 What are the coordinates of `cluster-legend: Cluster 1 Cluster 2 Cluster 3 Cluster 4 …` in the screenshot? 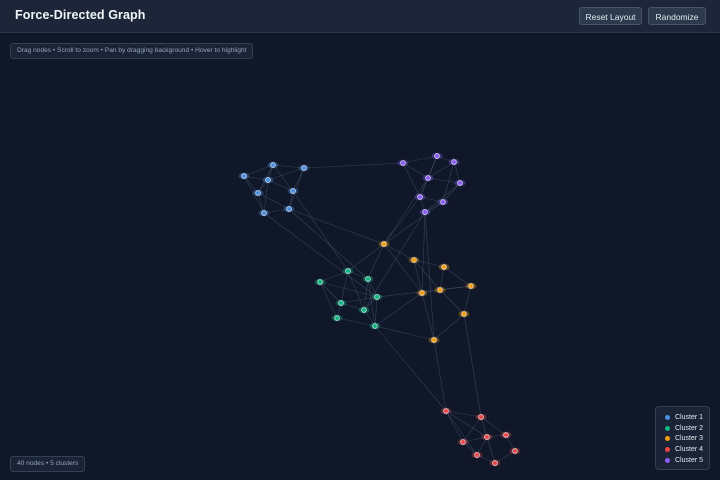 It's located at (682, 438).